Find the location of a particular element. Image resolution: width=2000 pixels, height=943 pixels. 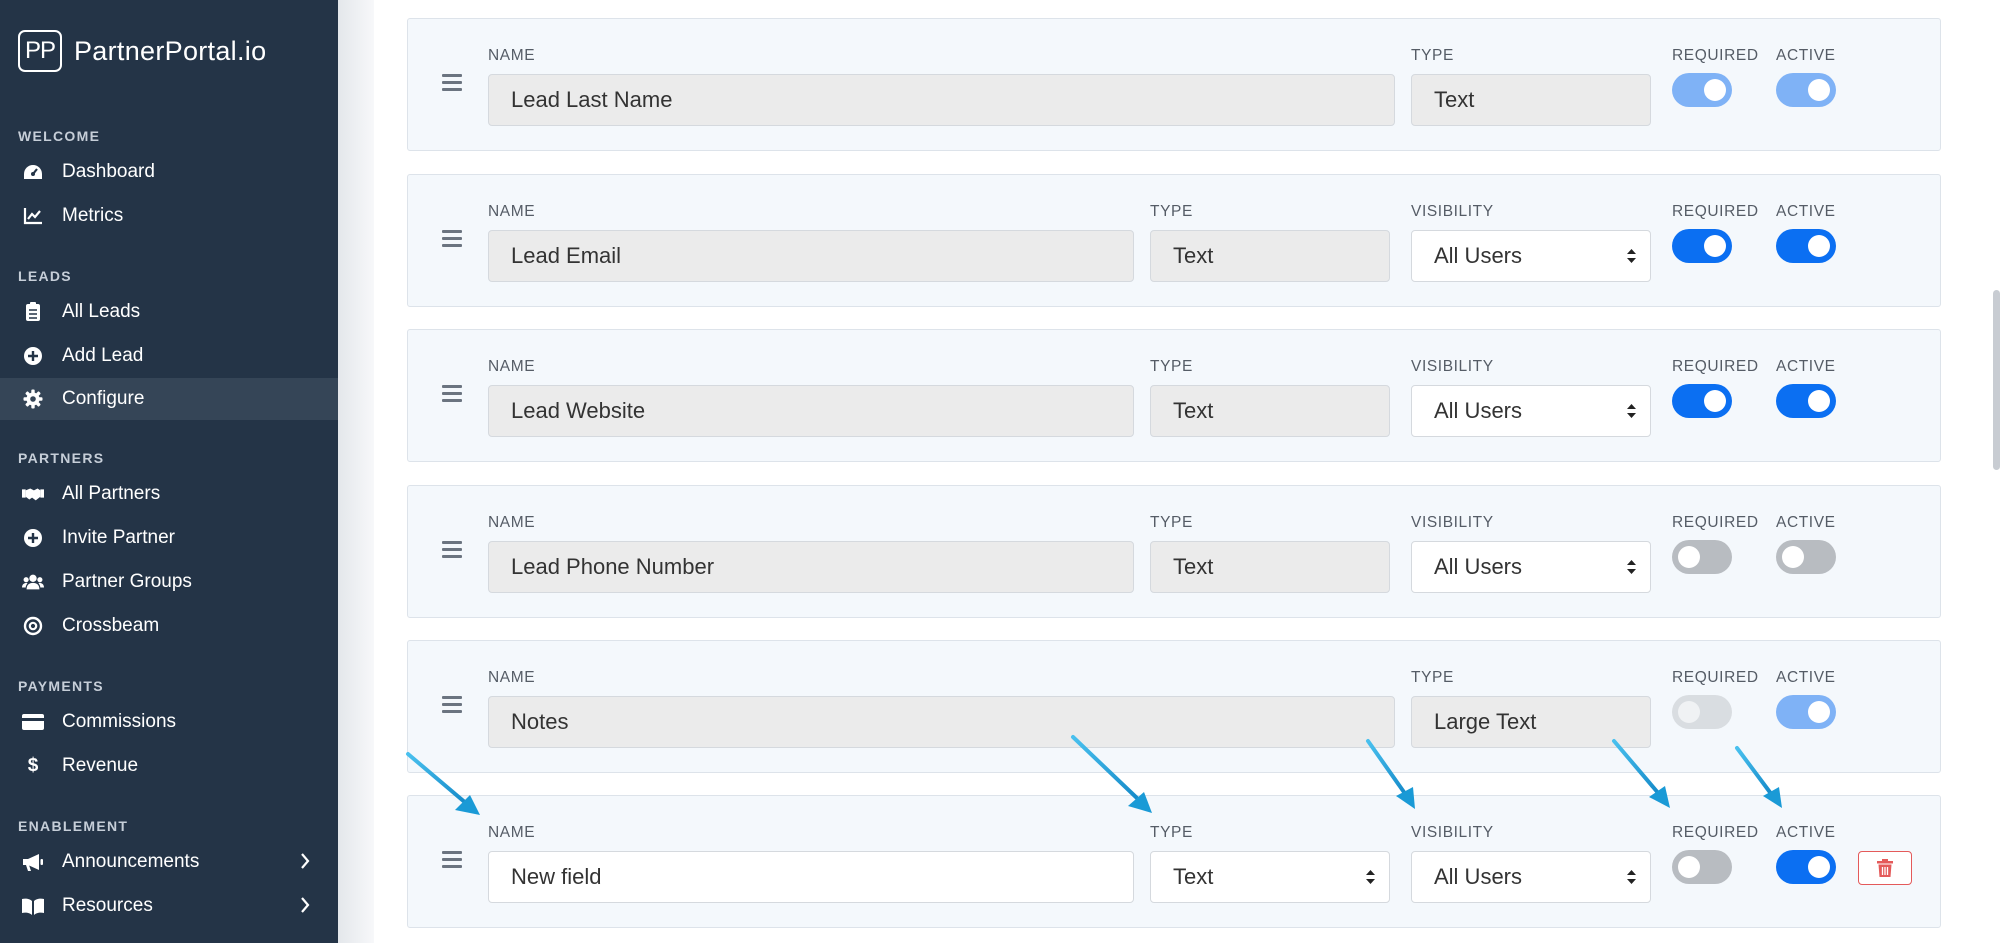

arrow-active is located at coordinates (1758, 777).